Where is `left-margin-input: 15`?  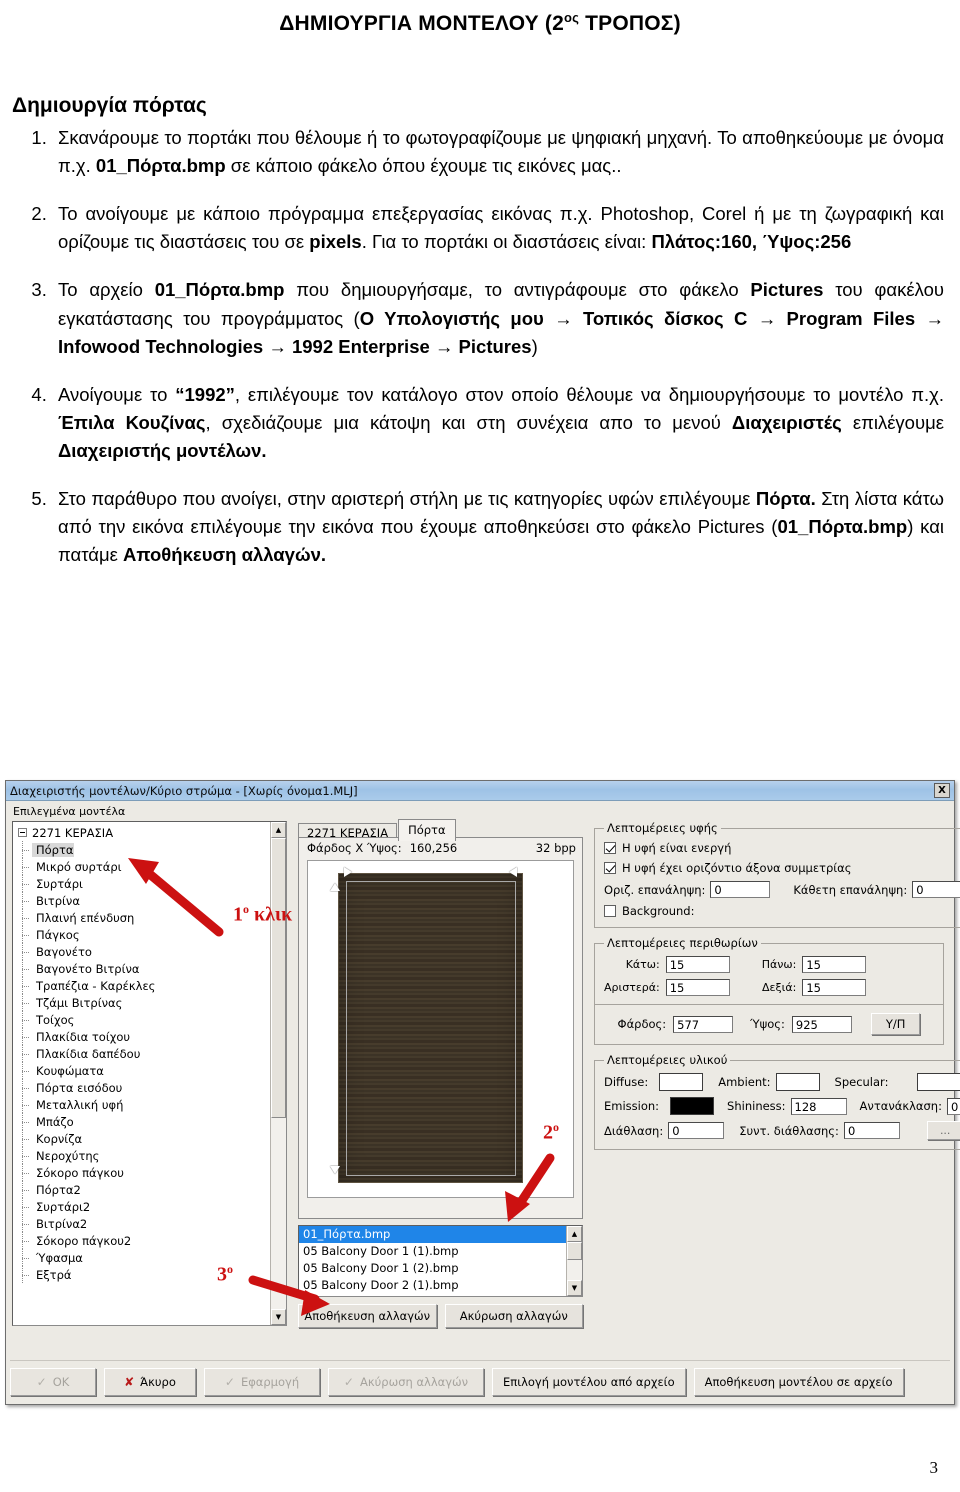 left-margin-input: 15 is located at coordinates (697, 987).